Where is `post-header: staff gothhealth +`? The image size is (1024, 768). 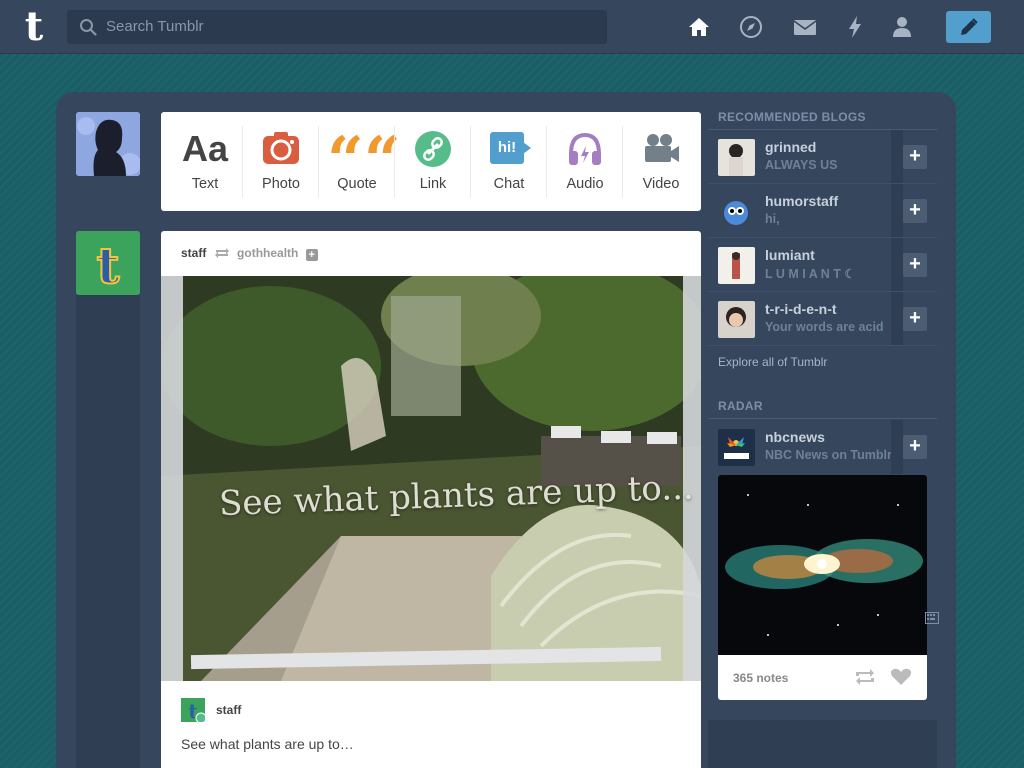 post-header: staff gothhealth + is located at coordinates (249, 254).